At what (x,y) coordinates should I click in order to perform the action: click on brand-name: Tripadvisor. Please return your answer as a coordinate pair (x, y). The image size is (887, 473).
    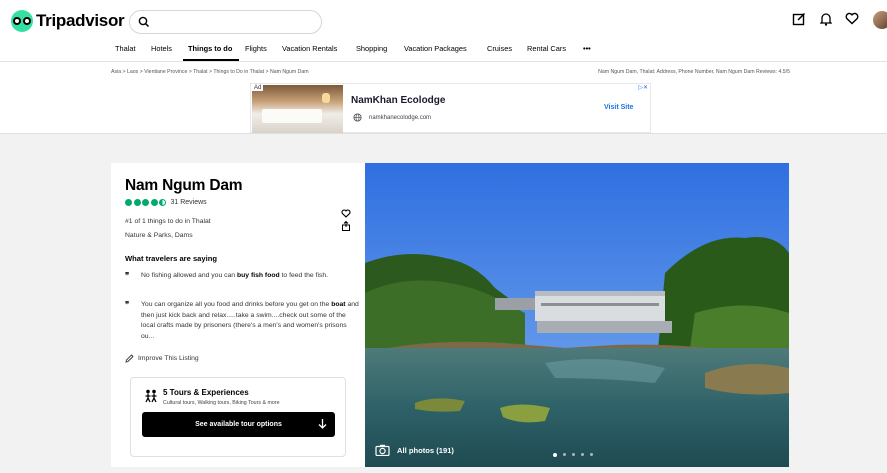
    Looking at the image, I should click on (80, 20).